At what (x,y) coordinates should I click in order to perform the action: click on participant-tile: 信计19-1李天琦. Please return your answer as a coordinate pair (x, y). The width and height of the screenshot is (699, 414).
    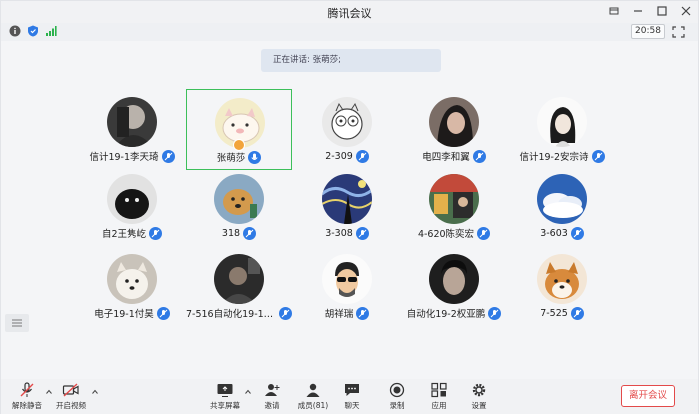
    Looking at the image, I should click on (132, 130).